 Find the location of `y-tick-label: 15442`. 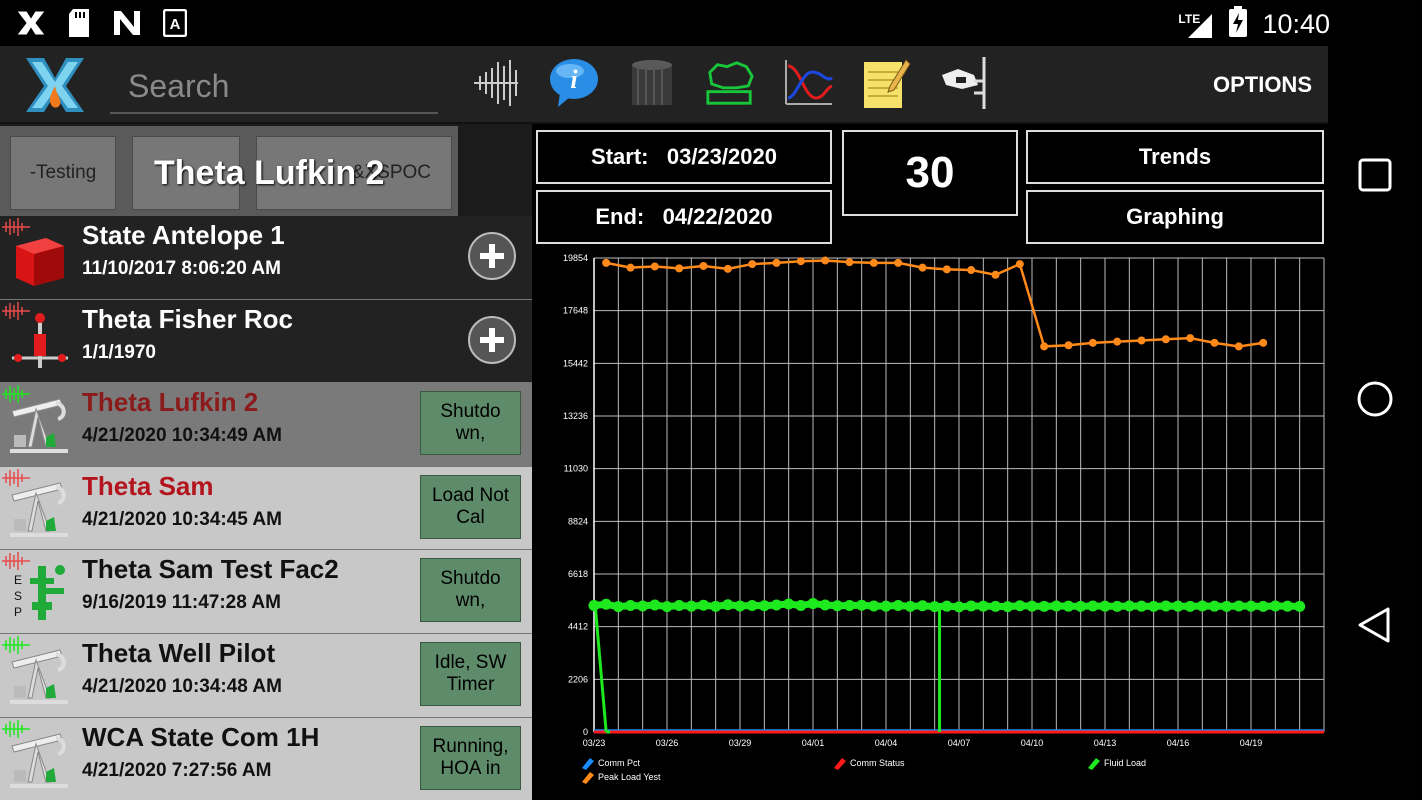

y-tick-label: 15442 is located at coordinates (575, 363).